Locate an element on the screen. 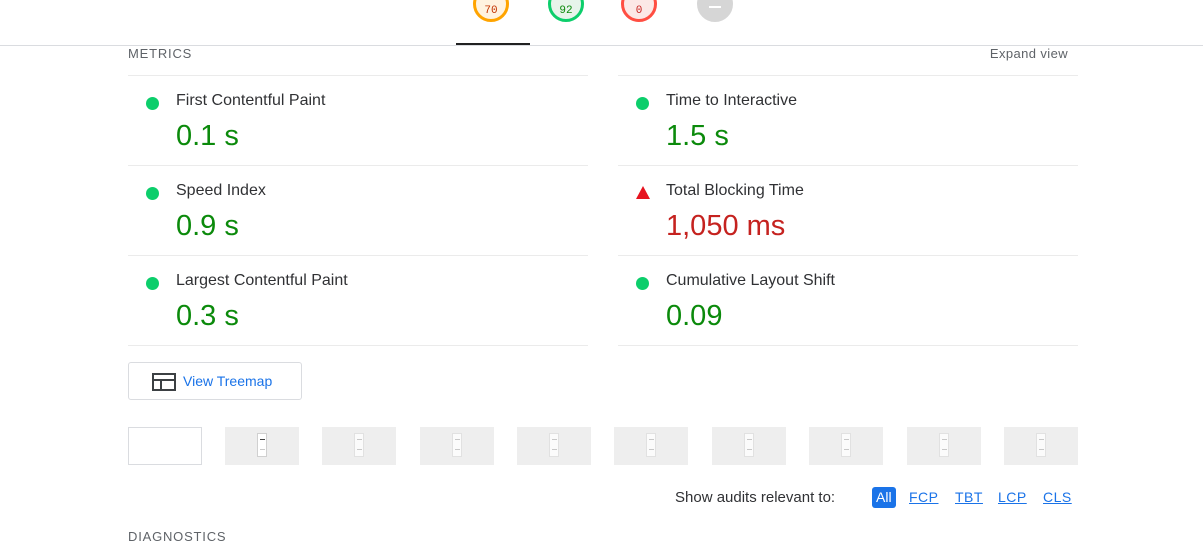 The height and width of the screenshot is (546, 1203). metric-speed-index: Speed Index 0.9 s is located at coordinates (358, 210).